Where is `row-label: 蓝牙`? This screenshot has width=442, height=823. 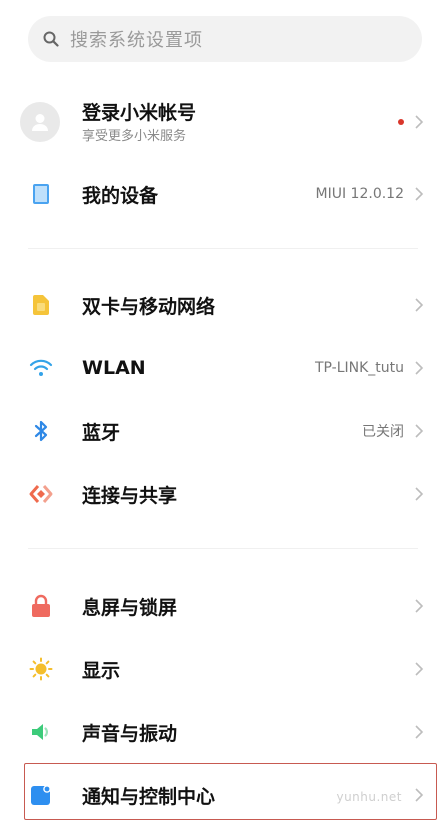 row-label: 蓝牙 is located at coordinates (101, 432).